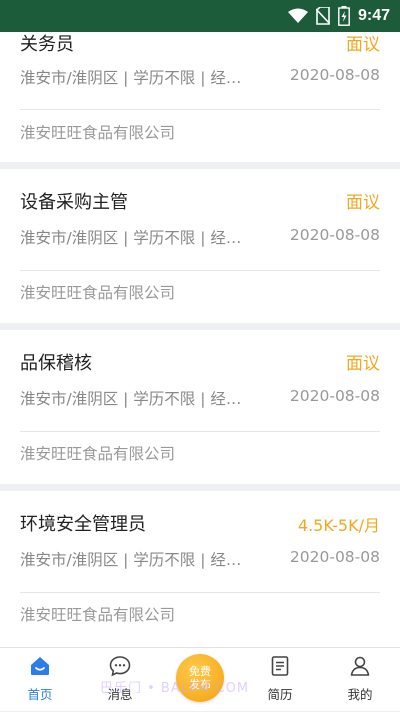  I want to click on job-title: 关务员, so click(47, 44).